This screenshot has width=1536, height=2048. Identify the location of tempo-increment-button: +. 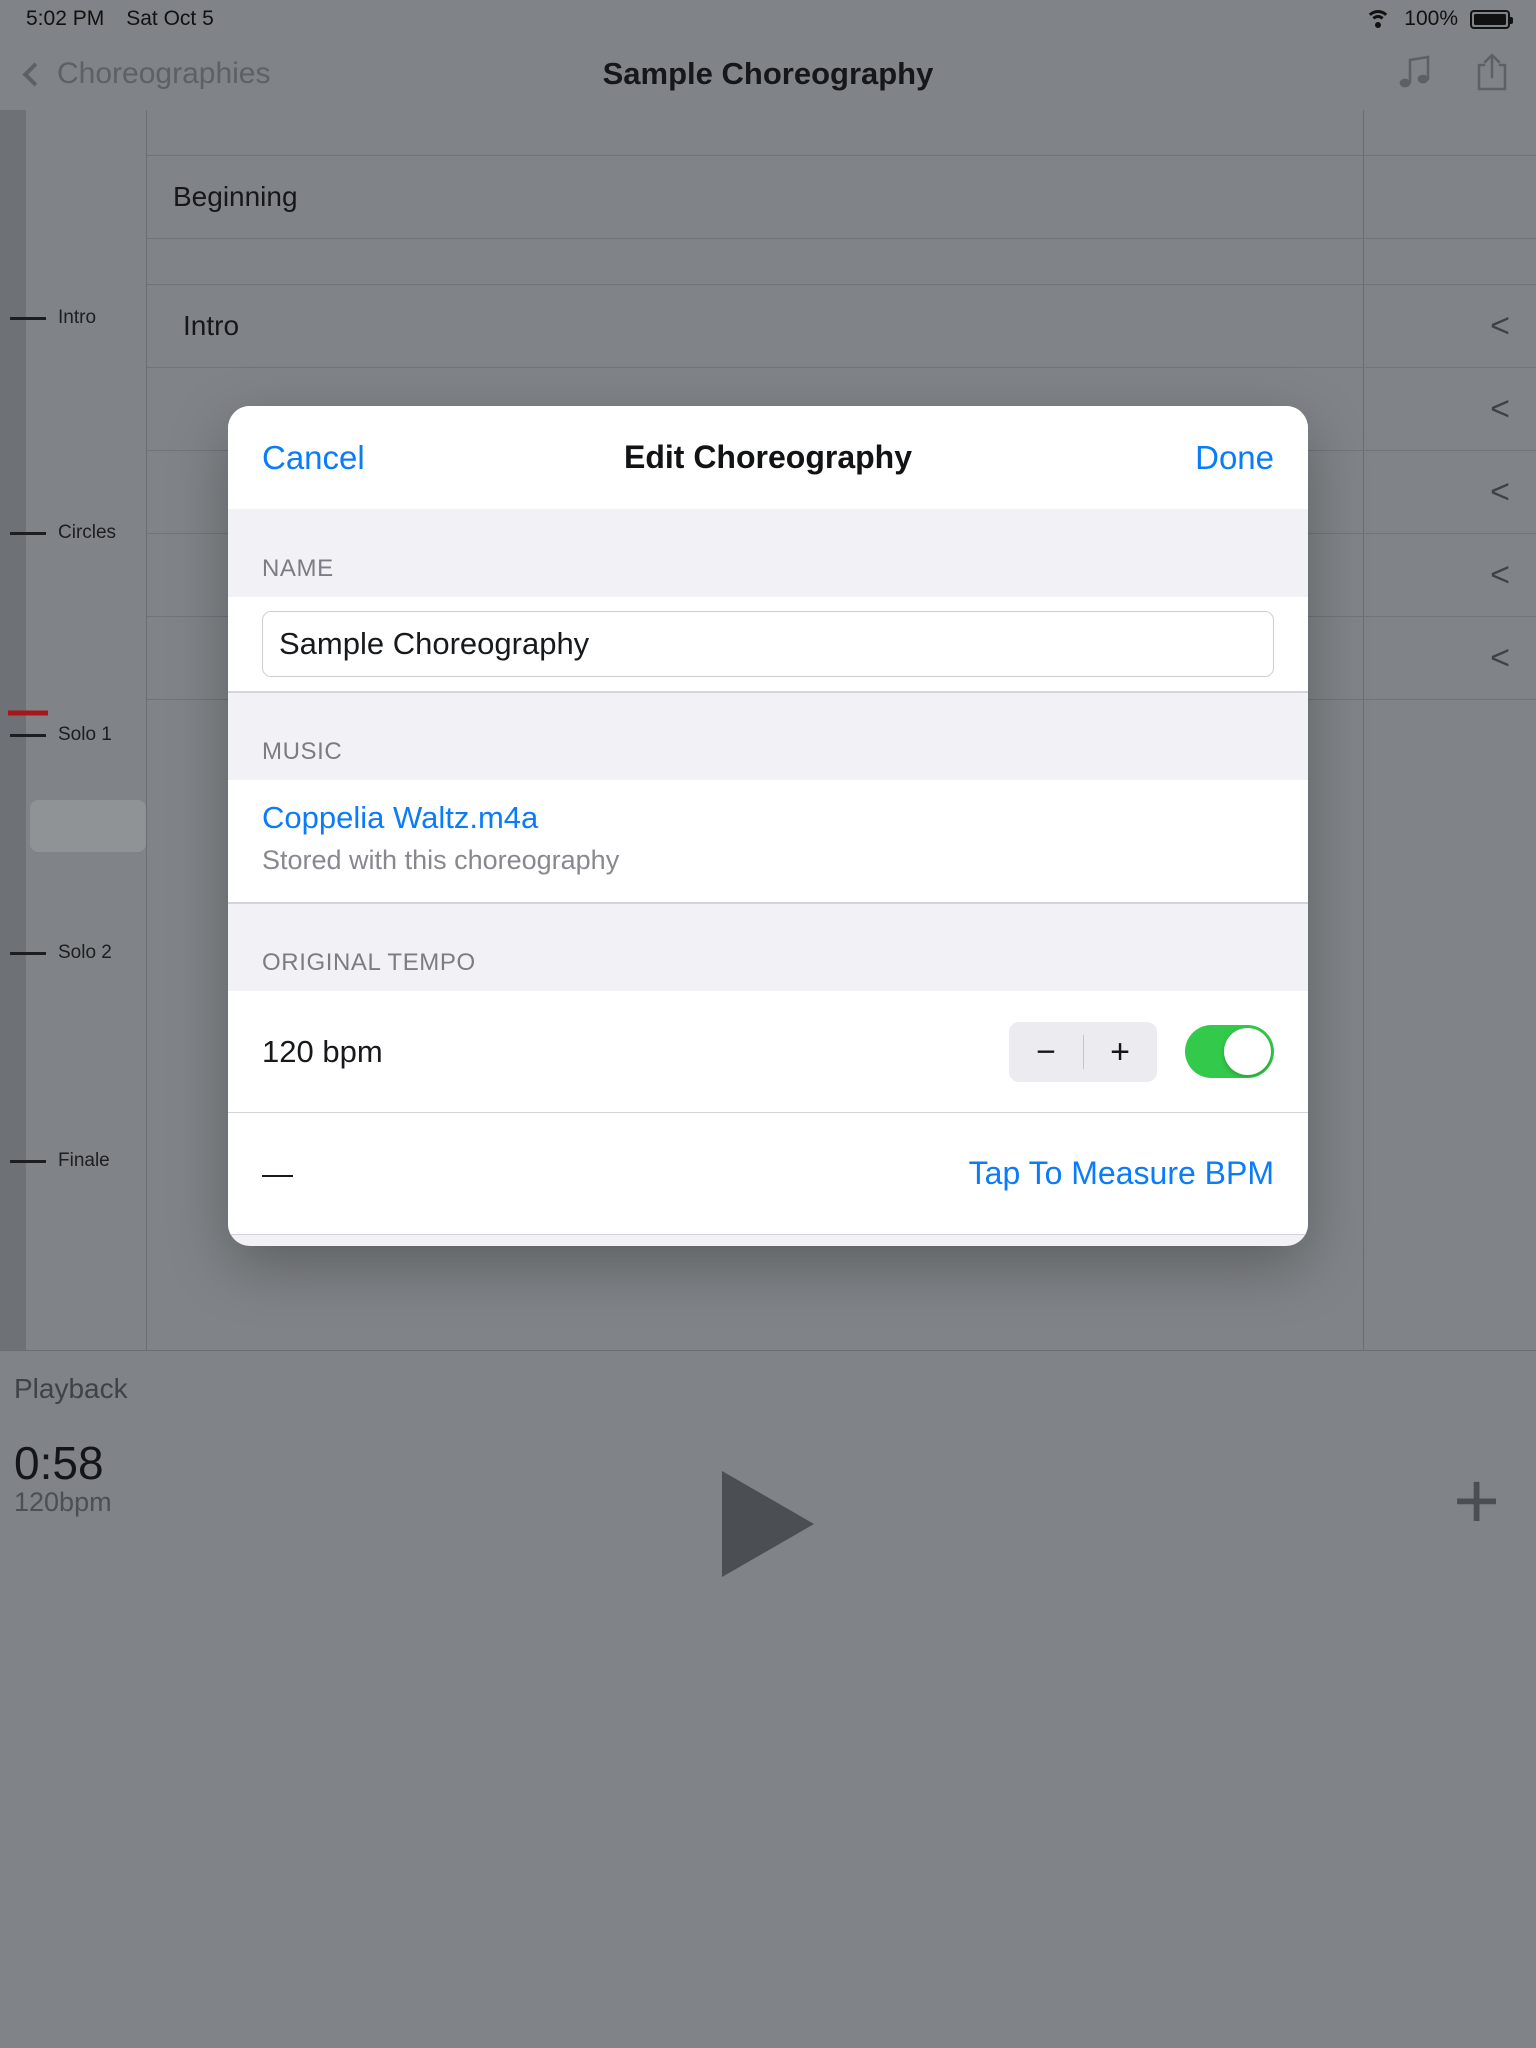
(1120, 1052).